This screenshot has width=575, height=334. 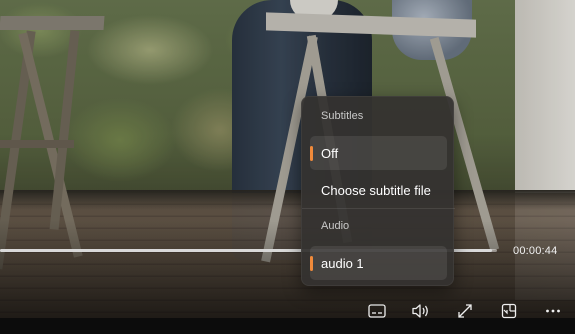 What do you see at coordinates (378, 153) in the screenshot?
I see `subtitle-option-off: Off` at bounding box center [378, 153].